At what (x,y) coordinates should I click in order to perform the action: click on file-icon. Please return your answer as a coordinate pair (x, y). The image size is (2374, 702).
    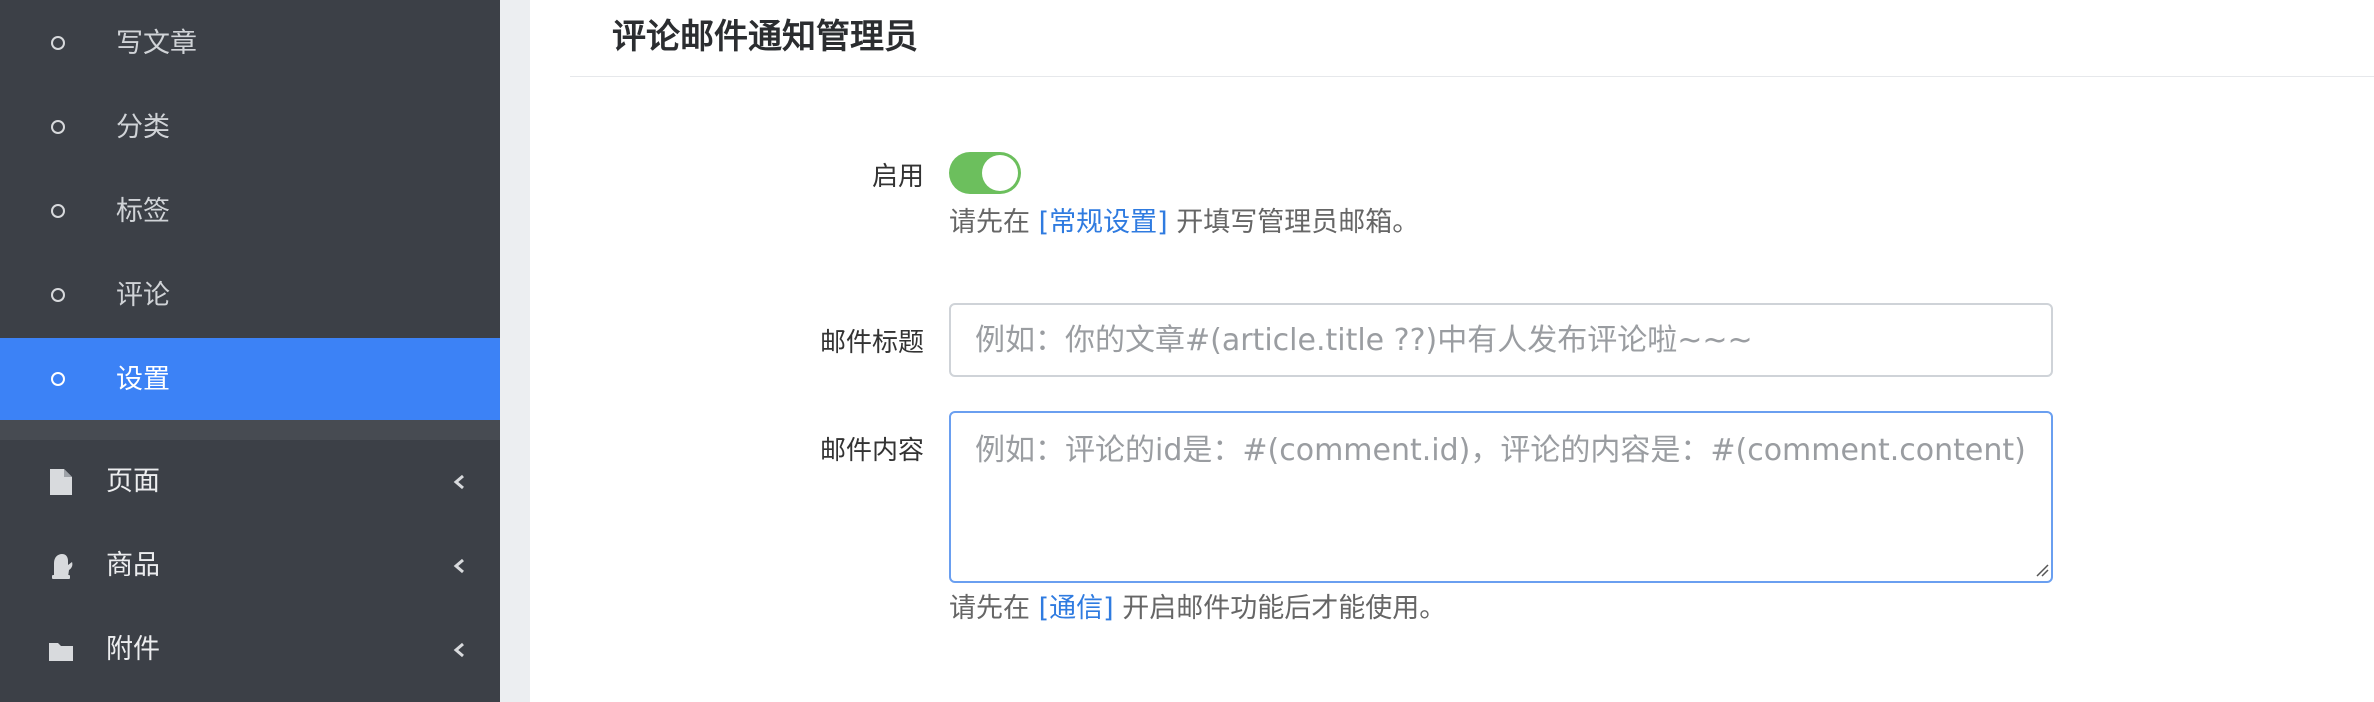
    Looking at the image, I should click on (61, 482).